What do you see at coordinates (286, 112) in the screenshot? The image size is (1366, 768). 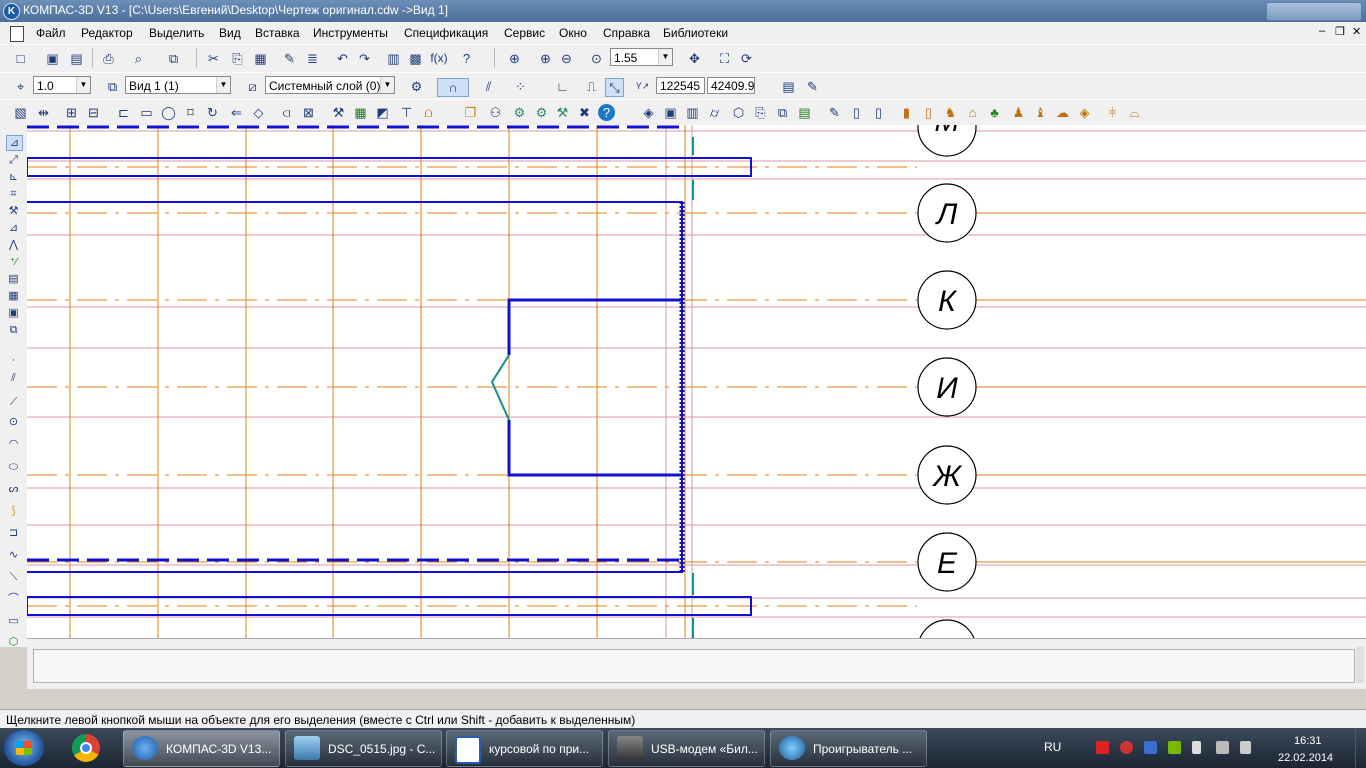 I see `chart-icon: ⫏` at bounding box center [286, 112].